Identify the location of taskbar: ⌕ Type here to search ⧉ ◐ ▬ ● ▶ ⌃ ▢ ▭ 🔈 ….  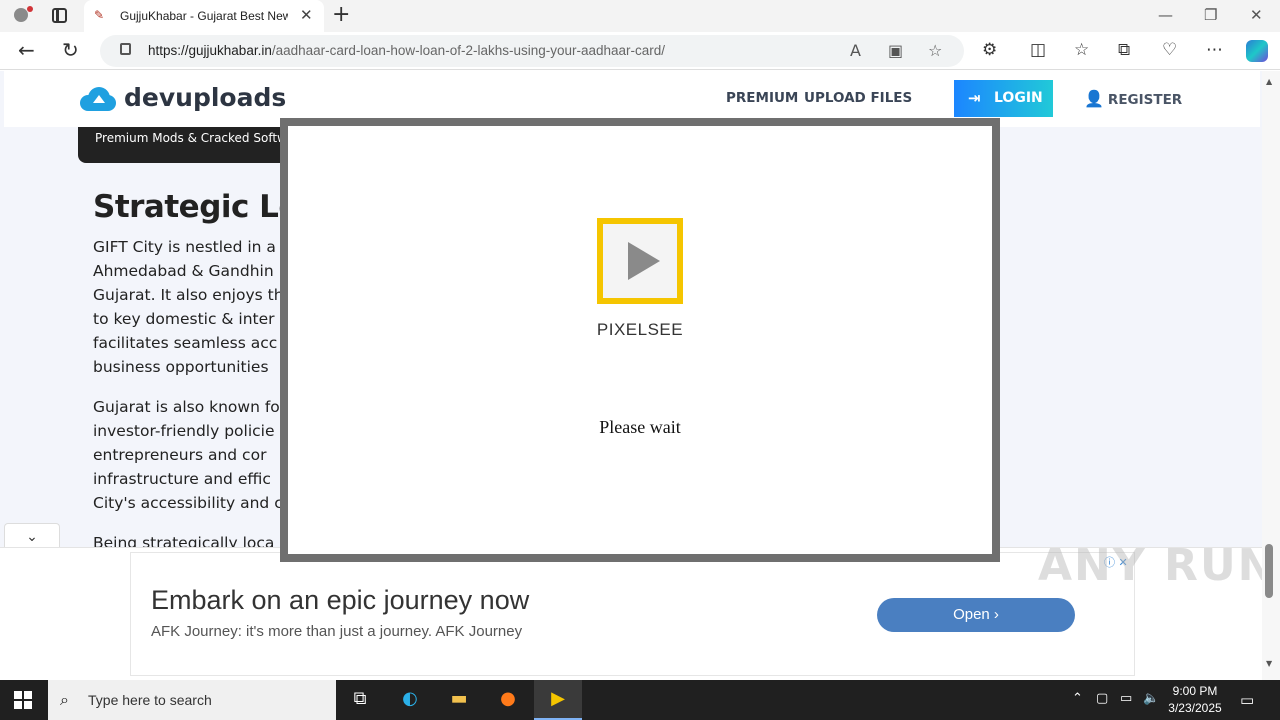
(640, 700).